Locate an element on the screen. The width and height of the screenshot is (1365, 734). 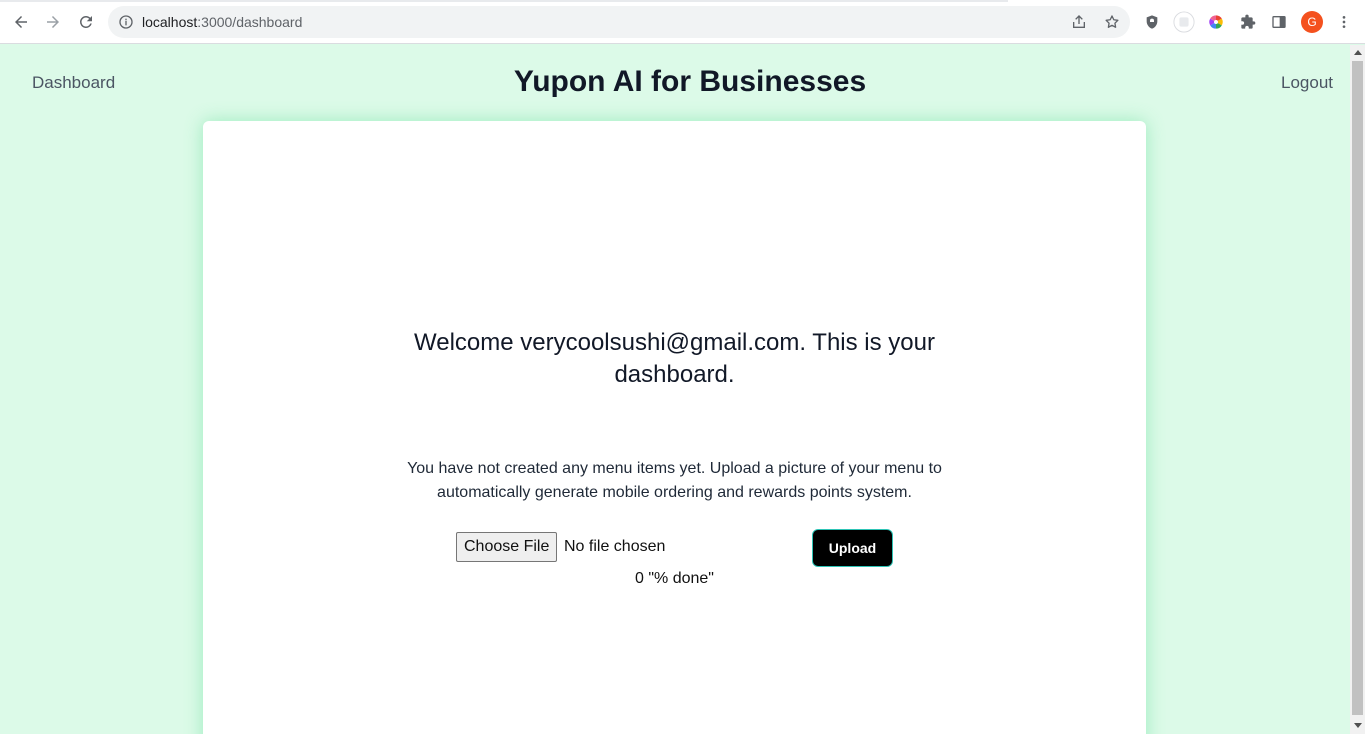
url-path: :3000/dashboard is located at coordinates (250, 22).